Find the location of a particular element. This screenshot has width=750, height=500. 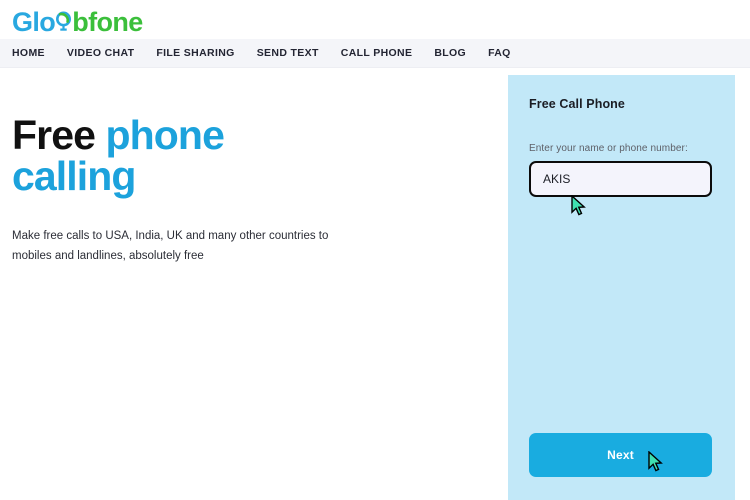

nav-item-call-phone: CALL PHONE is located at coordinates (377, 53).